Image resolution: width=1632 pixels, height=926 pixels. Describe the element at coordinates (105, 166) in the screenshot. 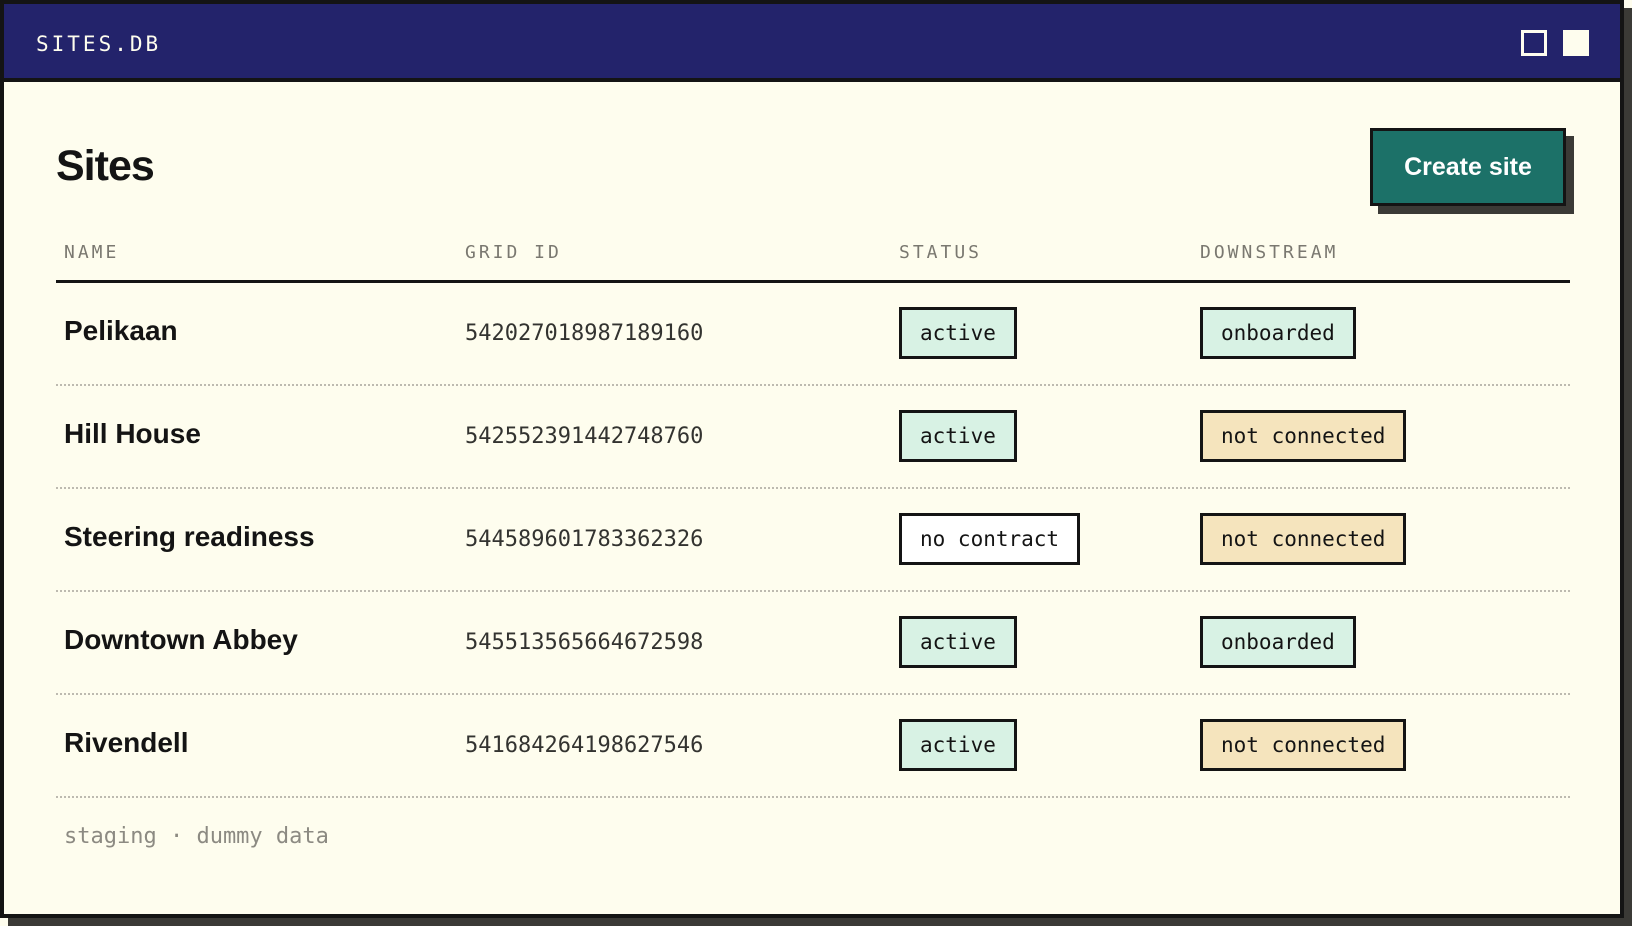

I see `page-title: Sites` at that location.